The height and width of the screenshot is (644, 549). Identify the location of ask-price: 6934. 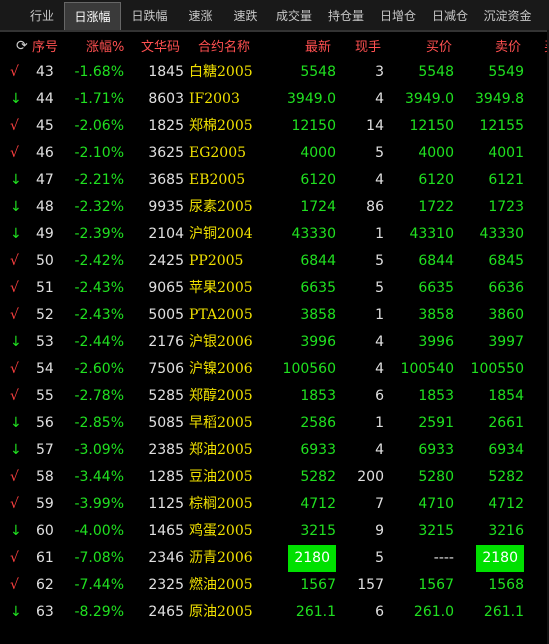
(506, 450).